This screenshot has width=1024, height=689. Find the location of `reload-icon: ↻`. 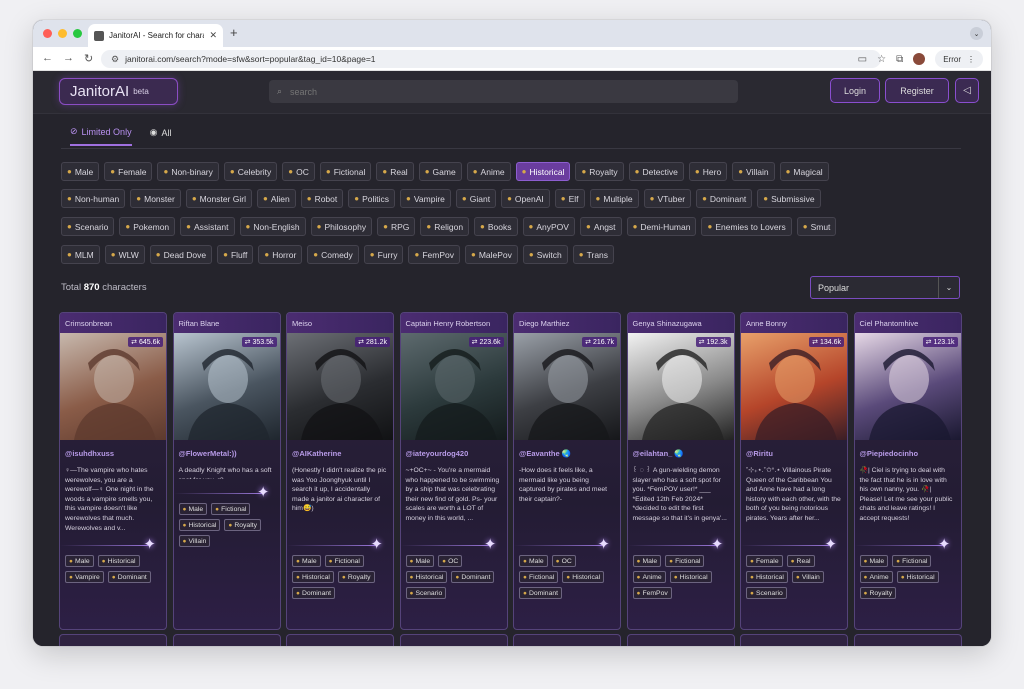

reload-icon: ↻ is located at coordinates (88, 58).